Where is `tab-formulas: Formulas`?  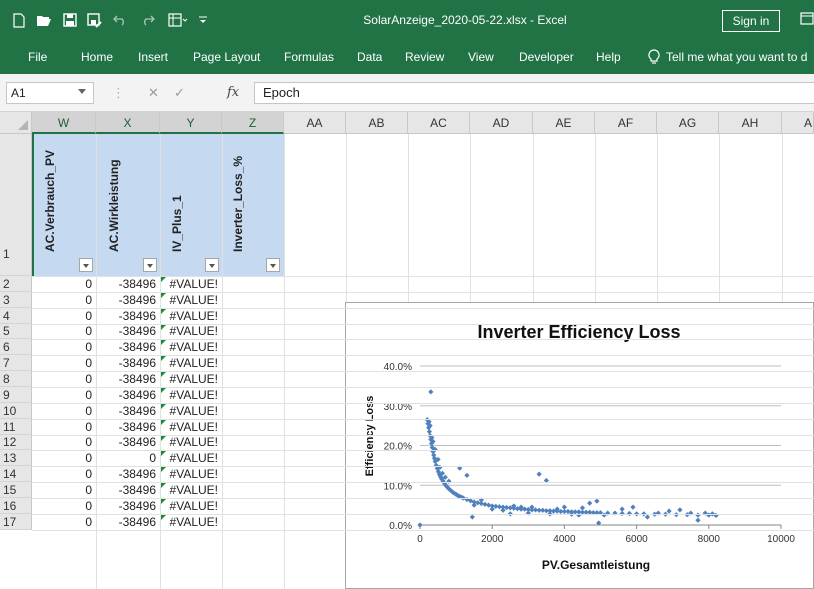 tab-formulas: Formulas is located at coordinates (309, 57).